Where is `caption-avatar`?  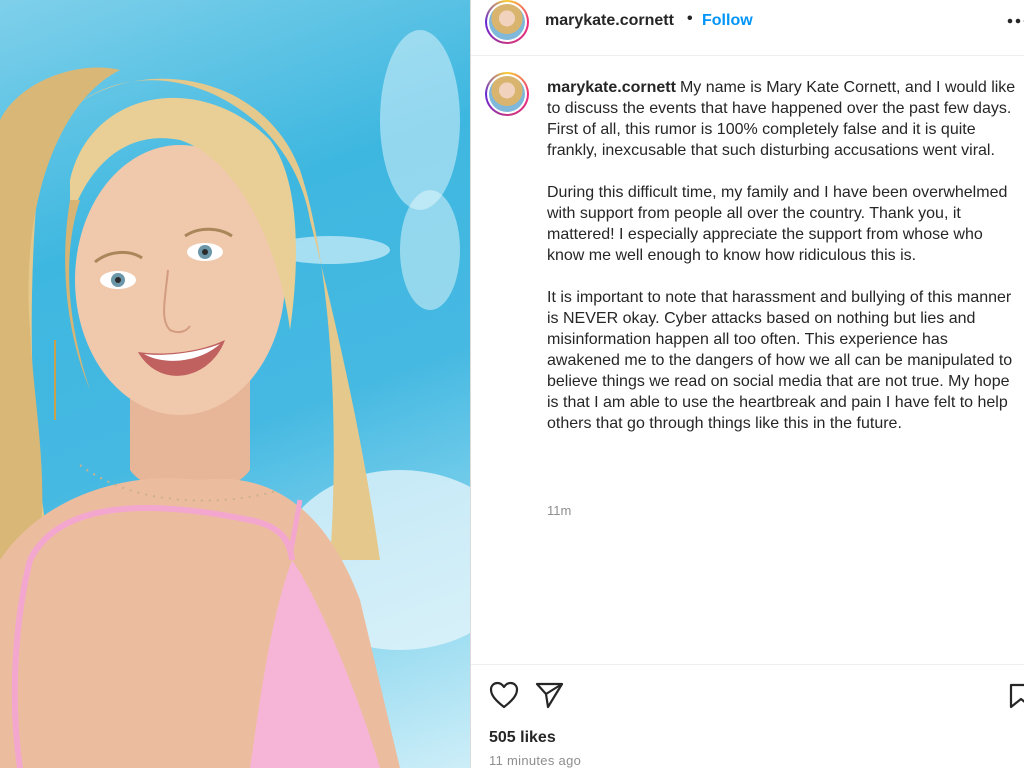 caption-avatar is located at coordinates (507, 94).